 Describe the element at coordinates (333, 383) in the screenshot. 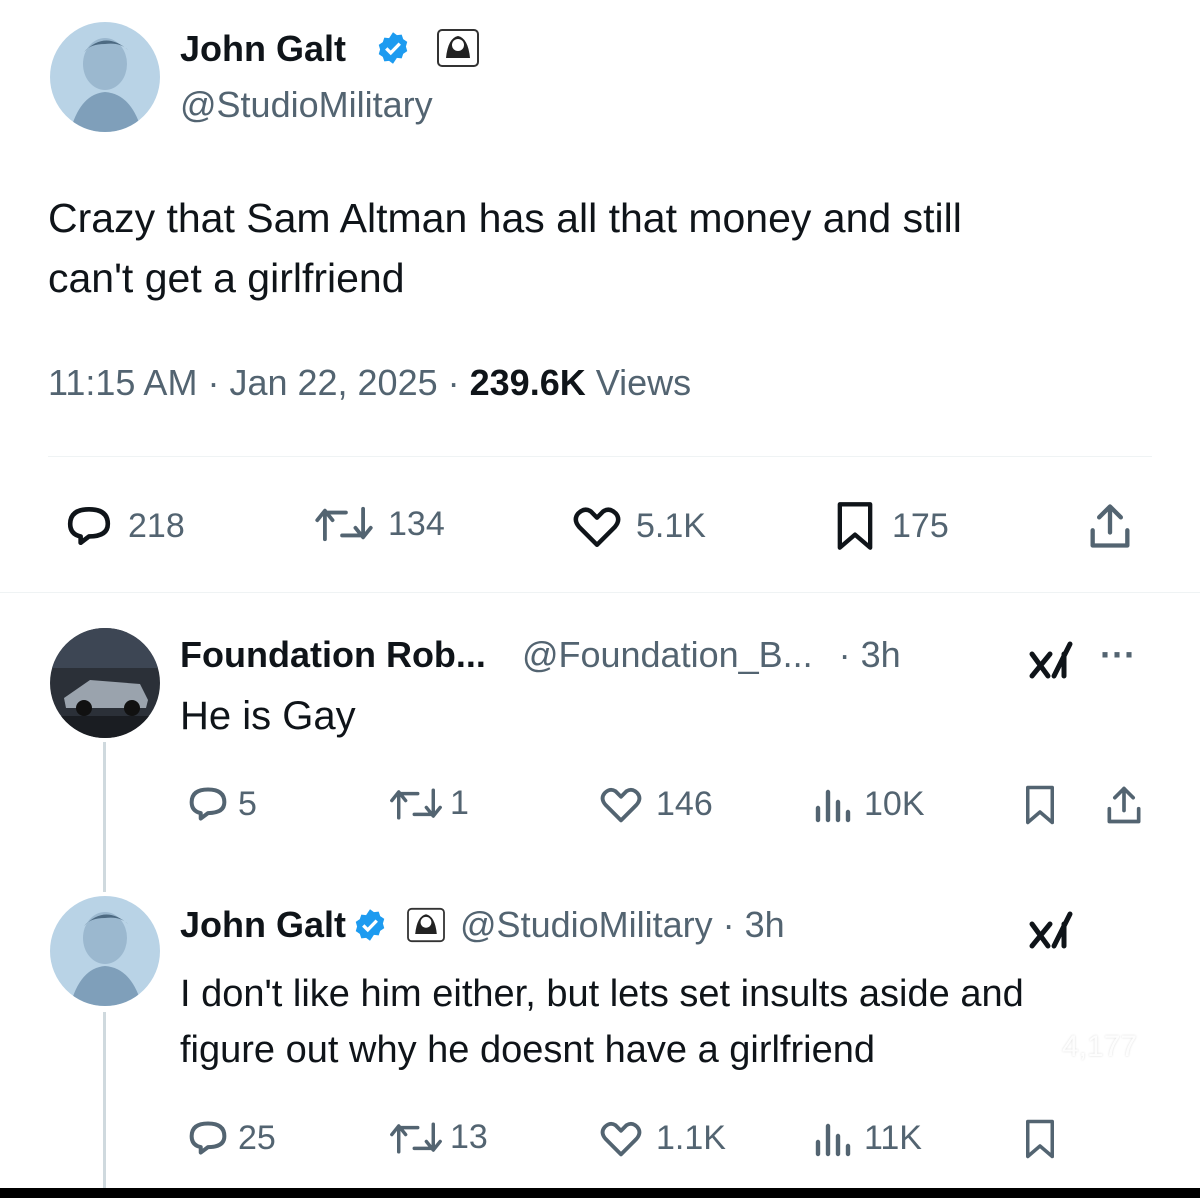

I see `tweet-date: Jan 22, 2025` at that location.